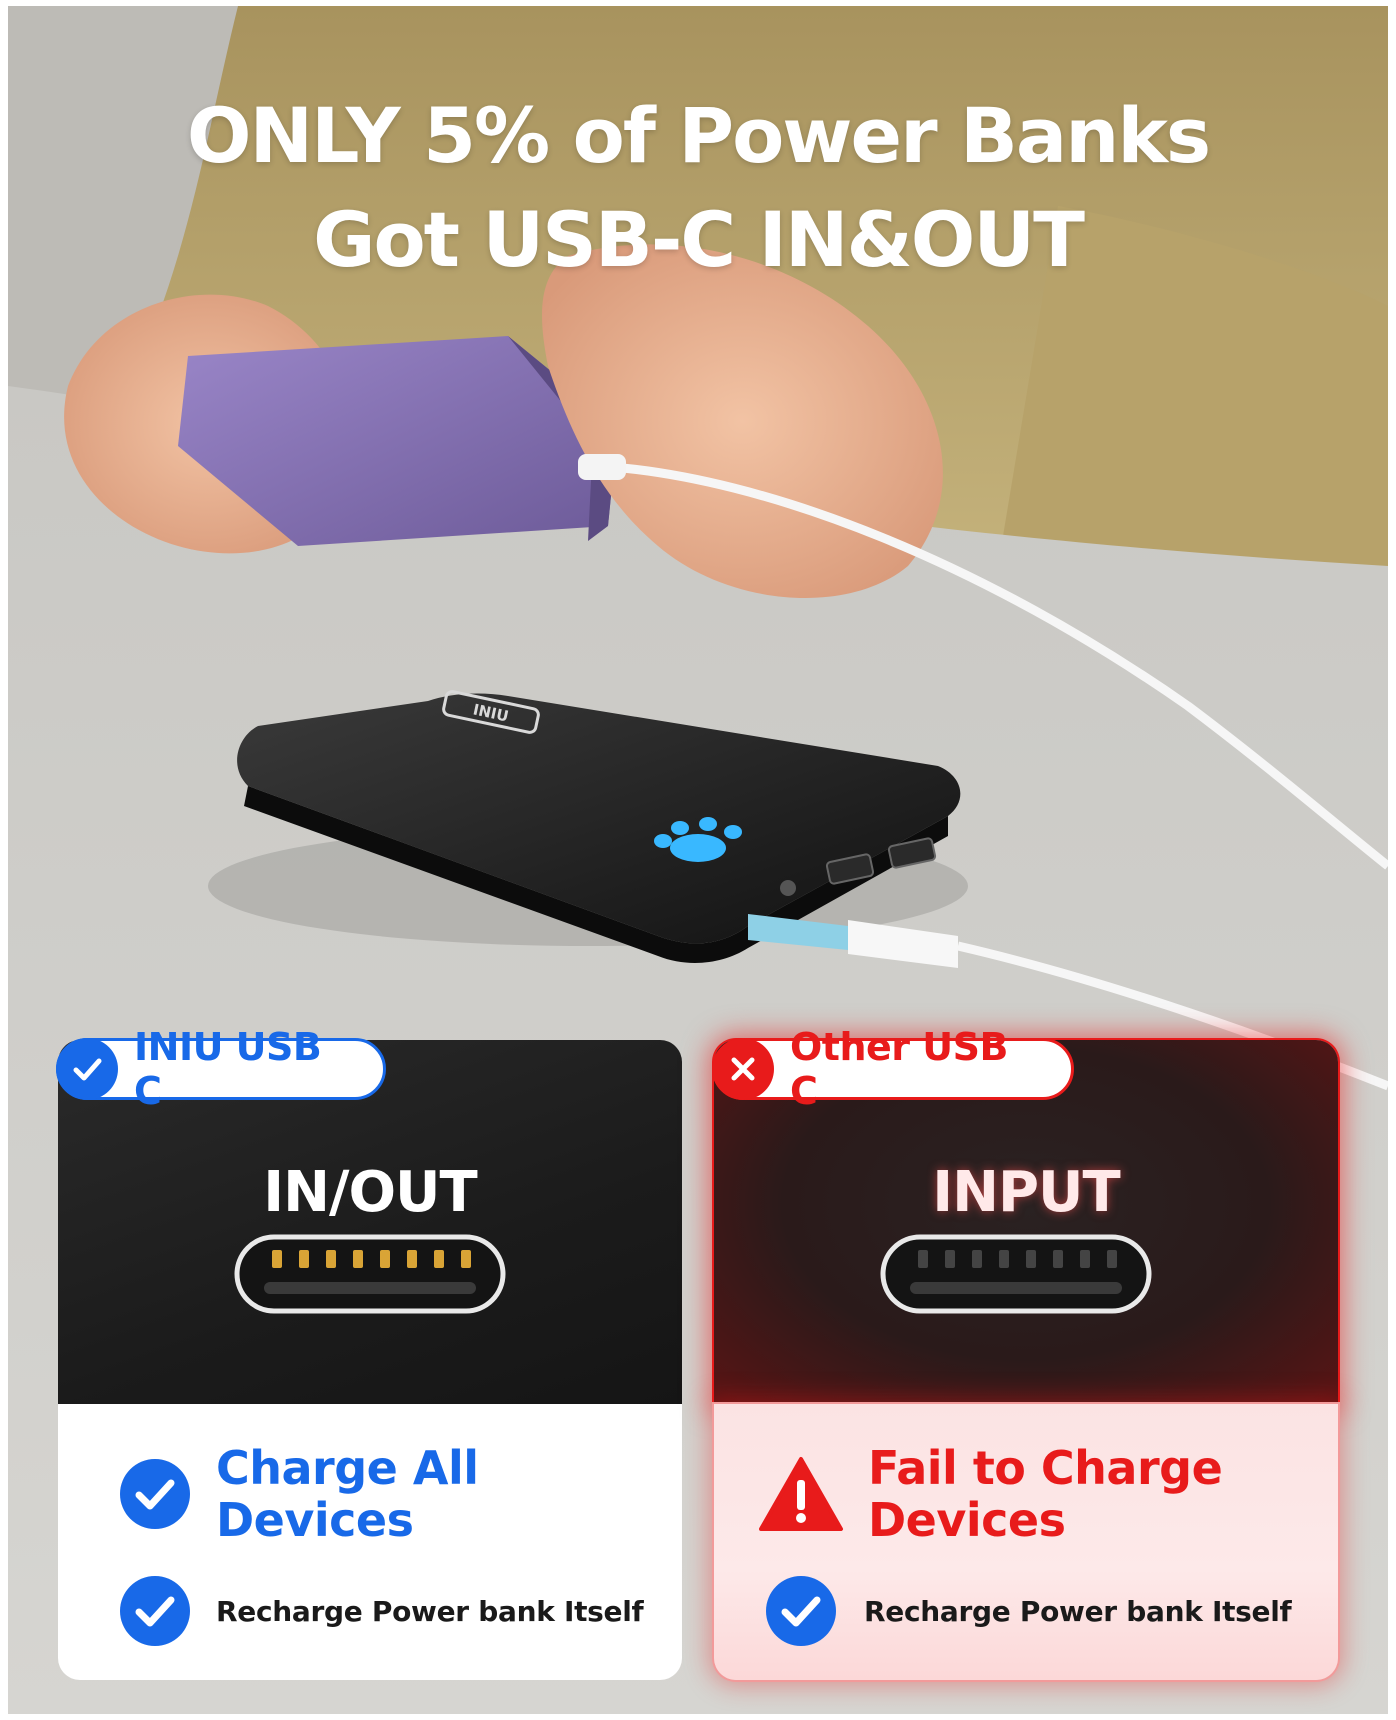  I want to click on badge-label: Other USB C, so click(899, 1069).